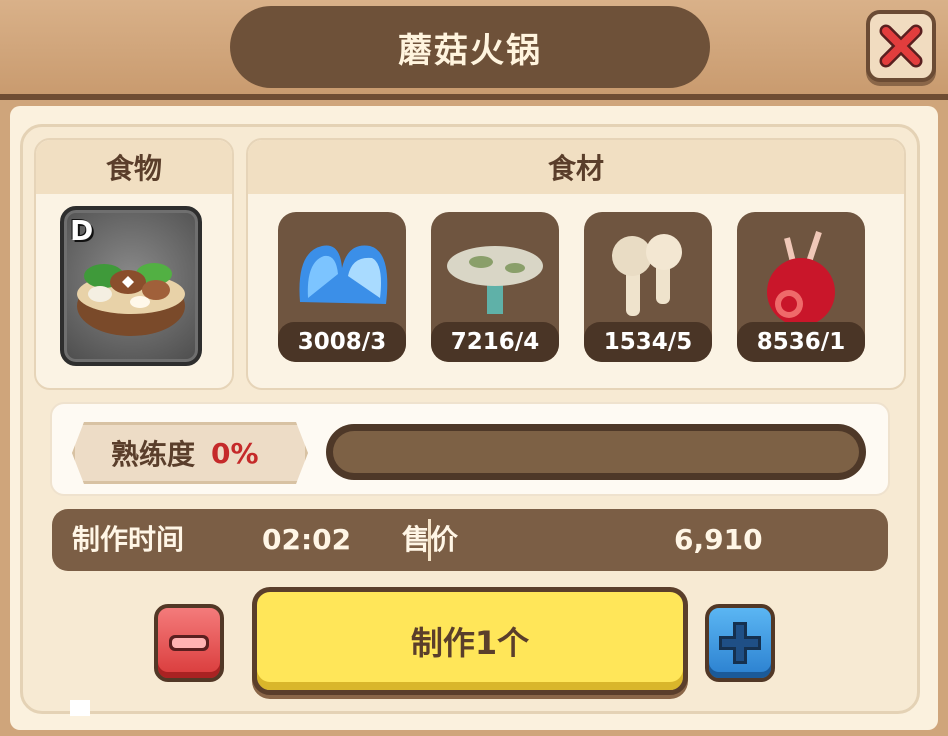 This screenshot has width=948, height=736. I want to click on mastery-progress-bar, so click(596, 452).